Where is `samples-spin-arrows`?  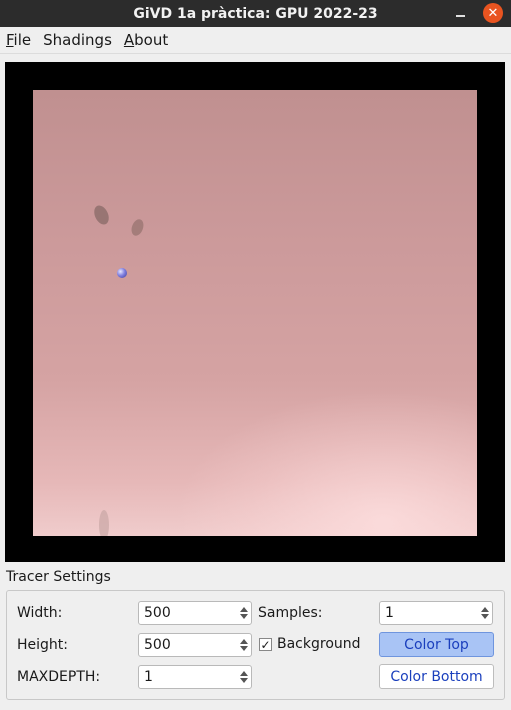
samples-spin-arrows is located at coordinates (485, 613).